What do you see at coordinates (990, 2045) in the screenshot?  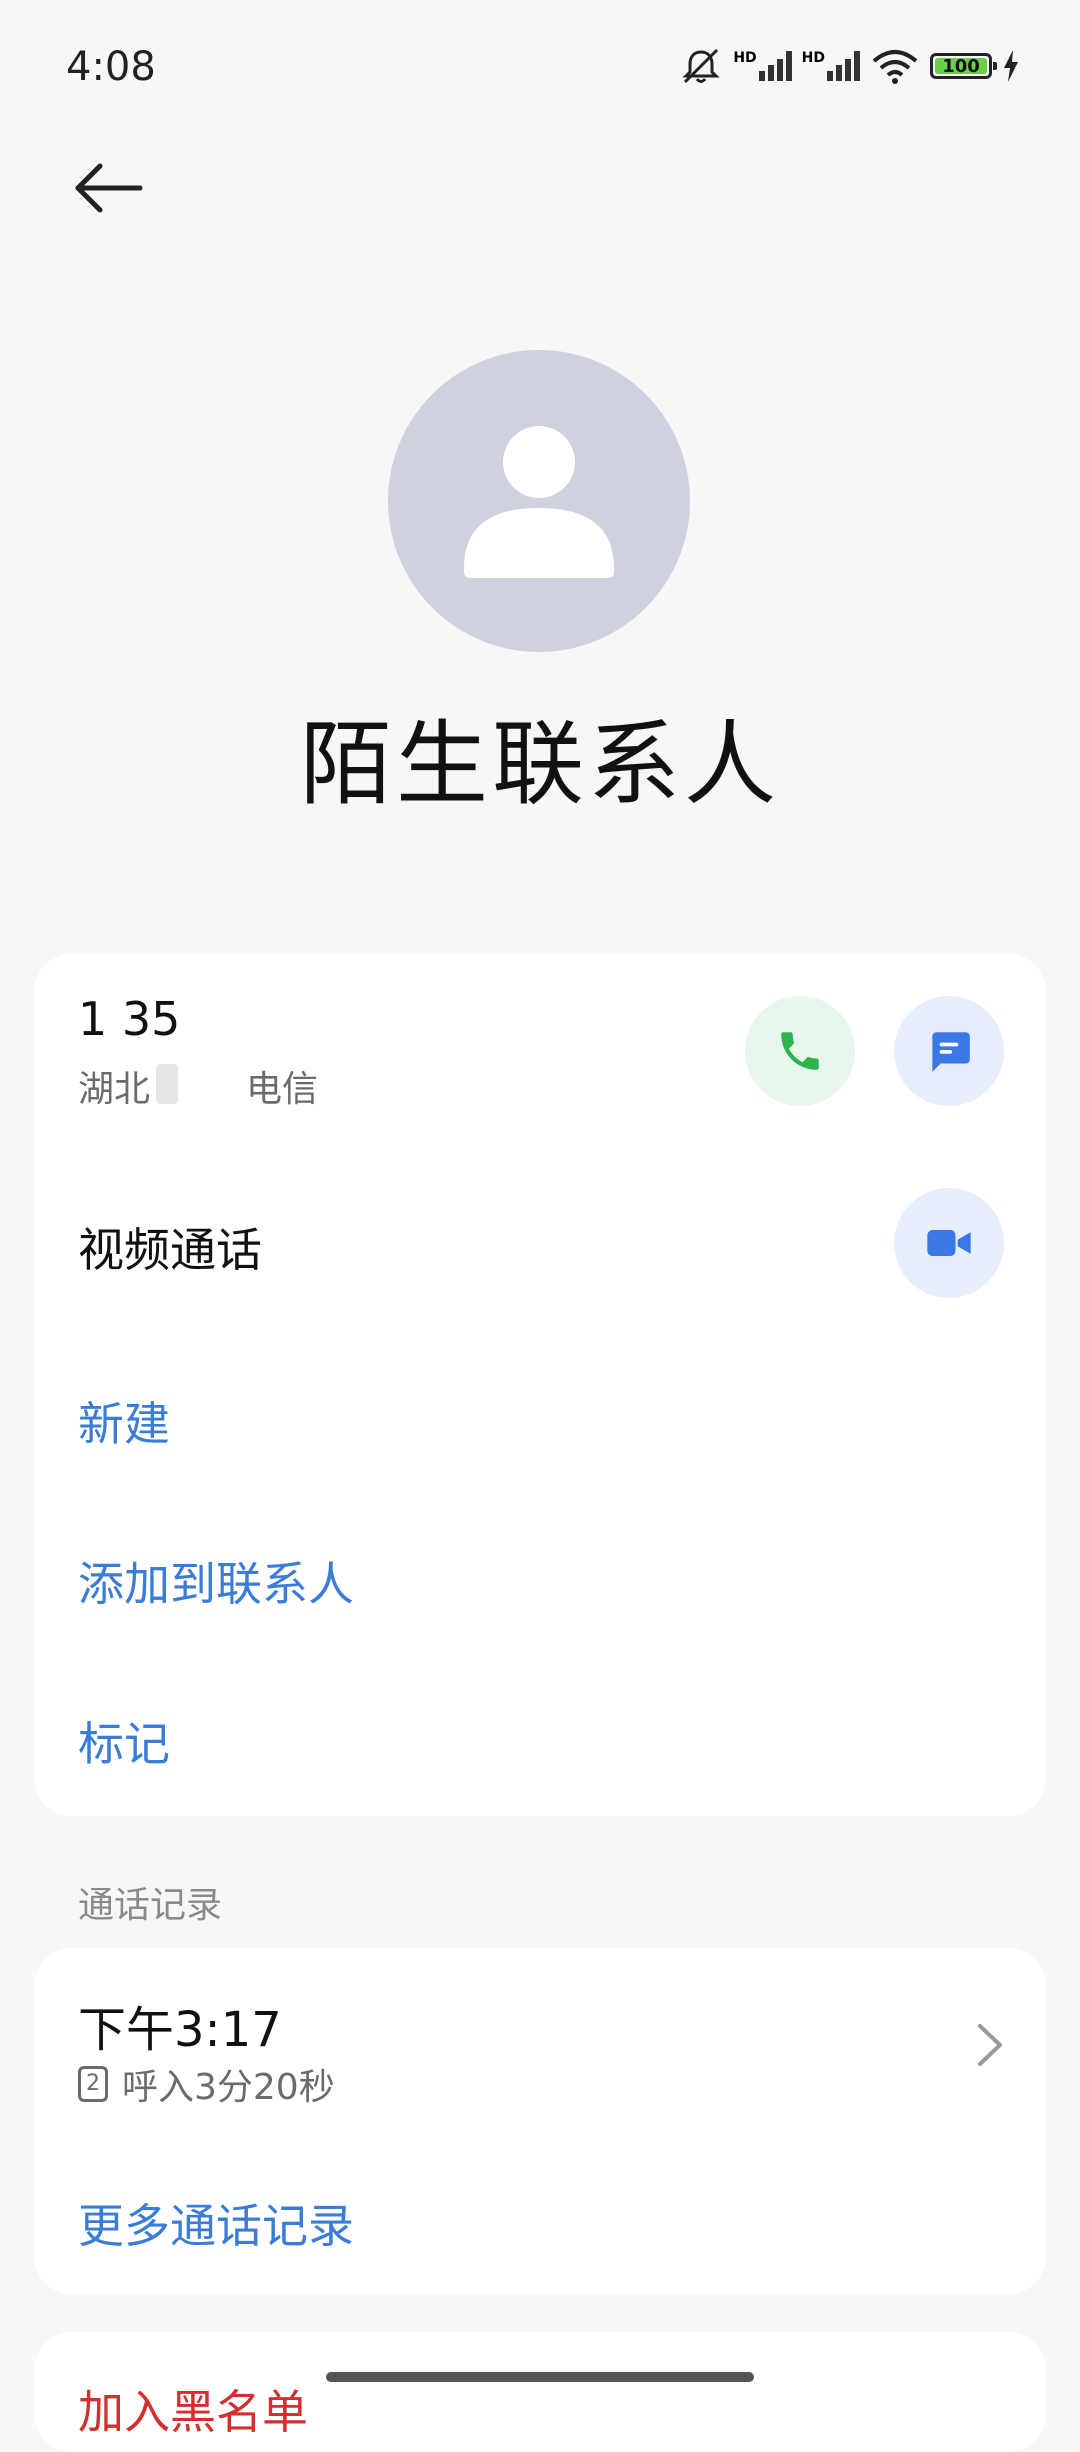 I see `chevron-right-icon` at bounding box center [990, 2045].